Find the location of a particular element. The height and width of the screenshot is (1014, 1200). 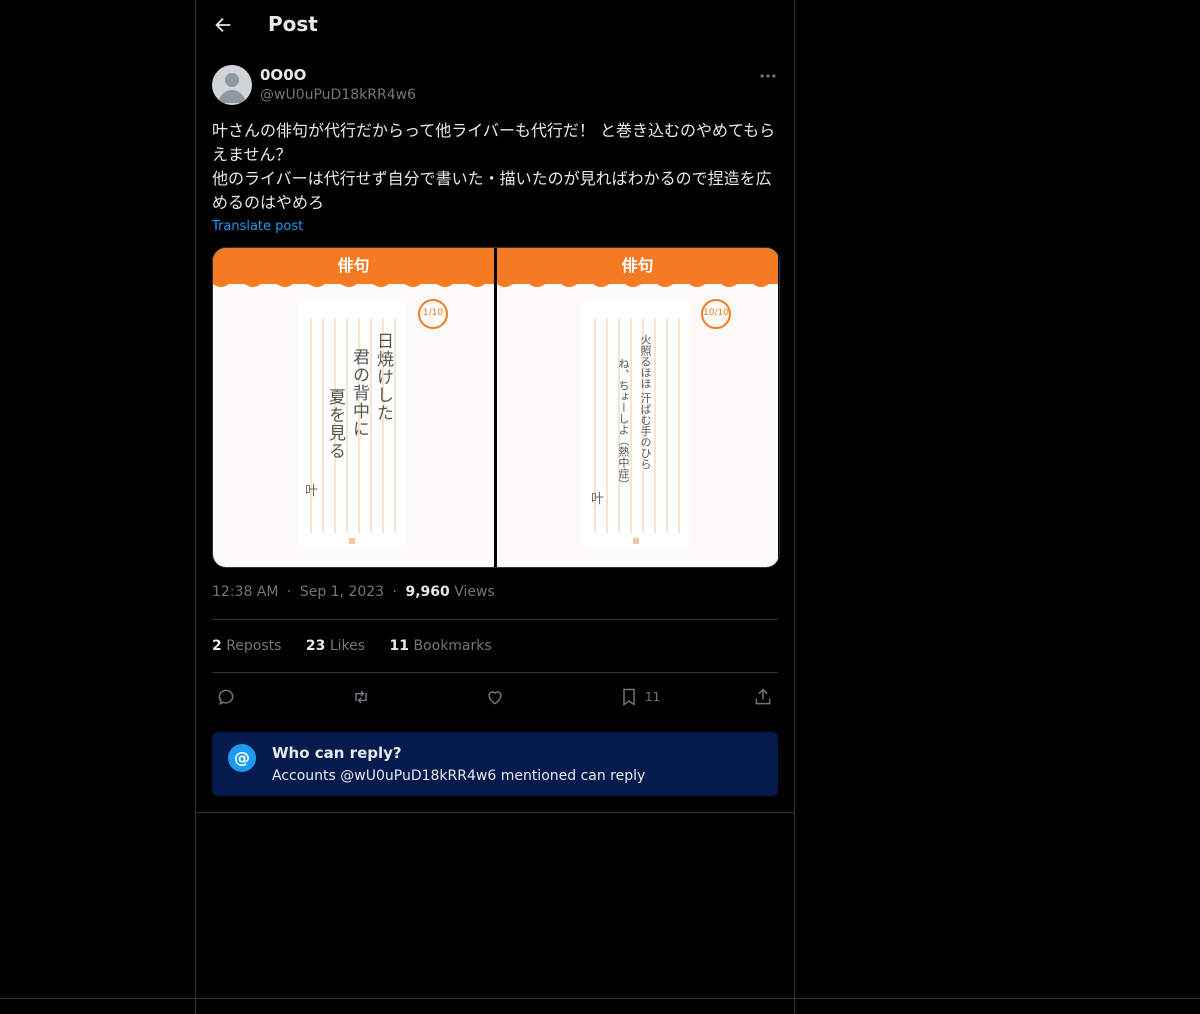

more-horizontal-icon is located at coordinates (768, 76).